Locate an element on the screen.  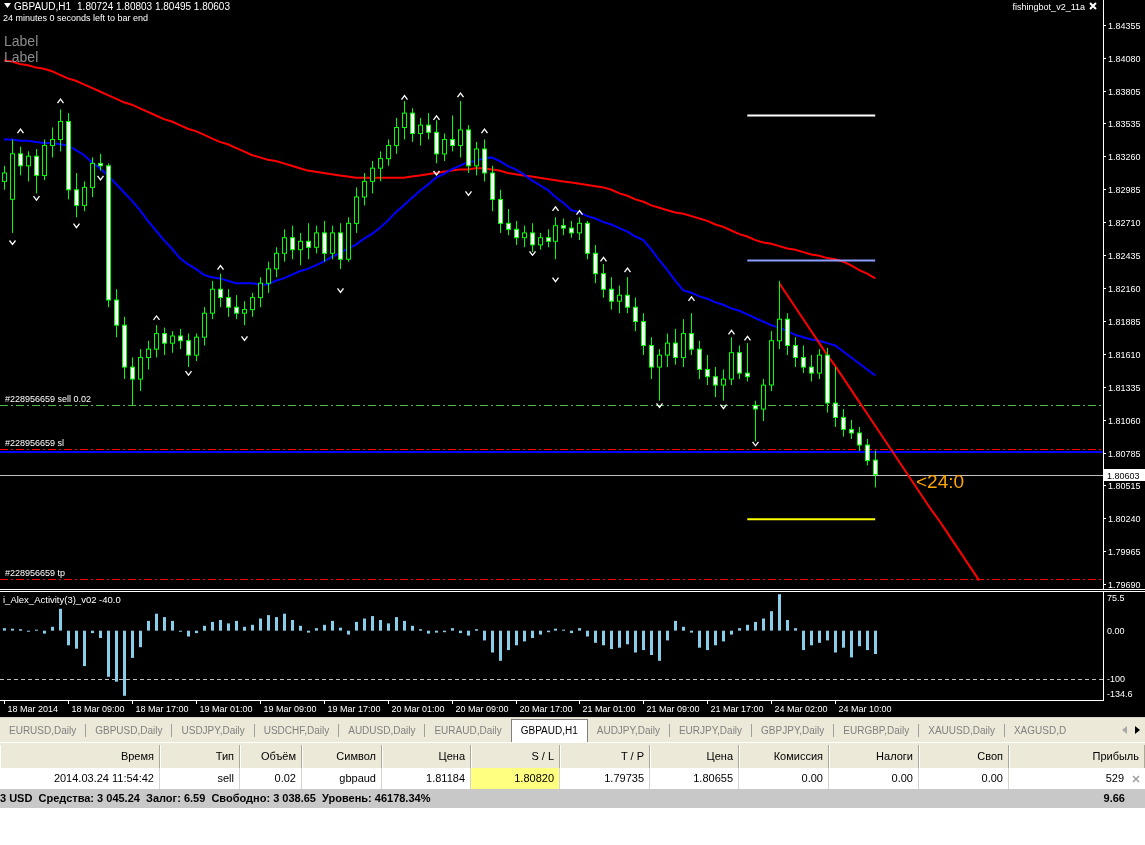
triangle-right-icon is located at coordinates (1137, 730).